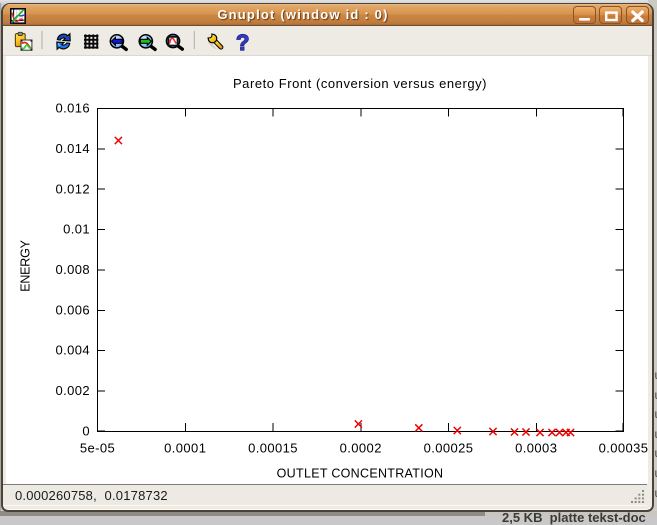 Image resolution: width=657 pixels, height=525 pixels. What do you see at coordinates (72, 309) in the screenshot?
I see `svg-text: 0.006` at bounding box center [72, 309].